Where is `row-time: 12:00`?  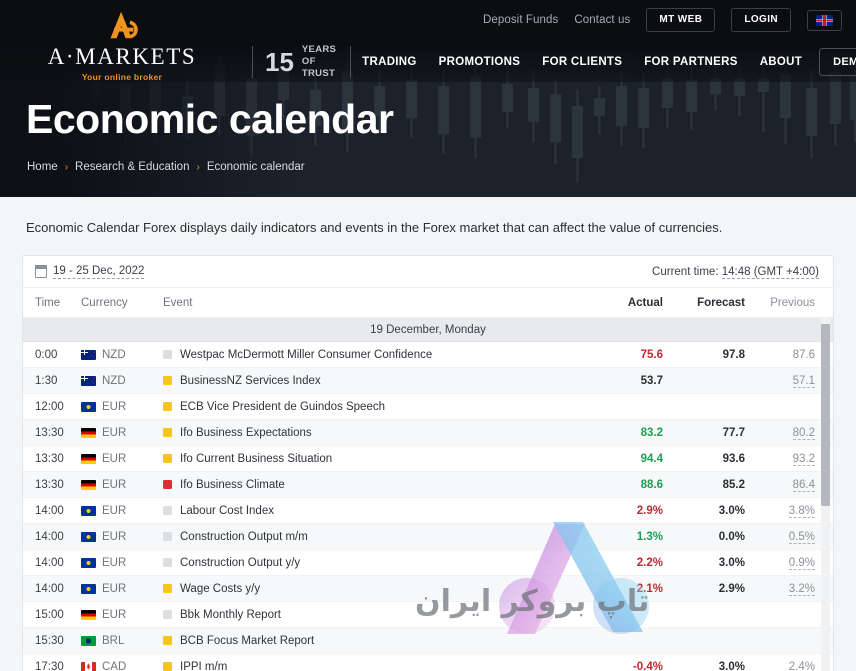
row-time: 12:00 is located at coordinates (49, 406).